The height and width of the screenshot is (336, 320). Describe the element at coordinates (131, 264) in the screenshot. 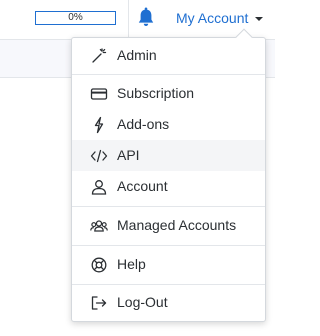

I see `menu-item-label: Help` at that location.